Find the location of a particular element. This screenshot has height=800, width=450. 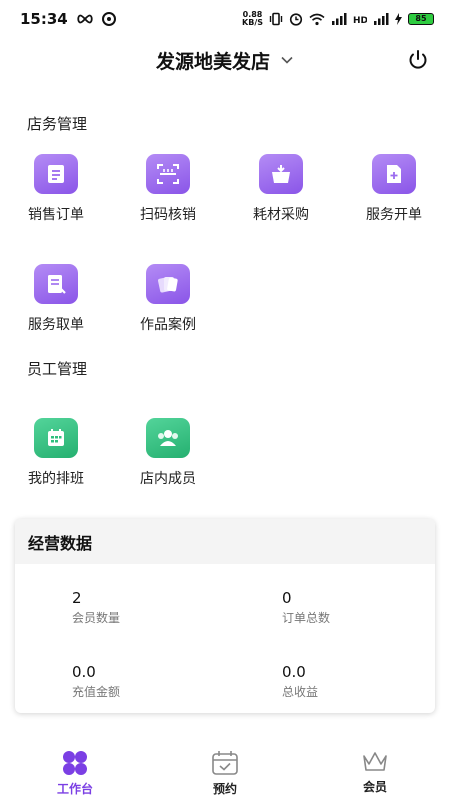

stat-label: 订单总数 is located at coordinates (306, 618).